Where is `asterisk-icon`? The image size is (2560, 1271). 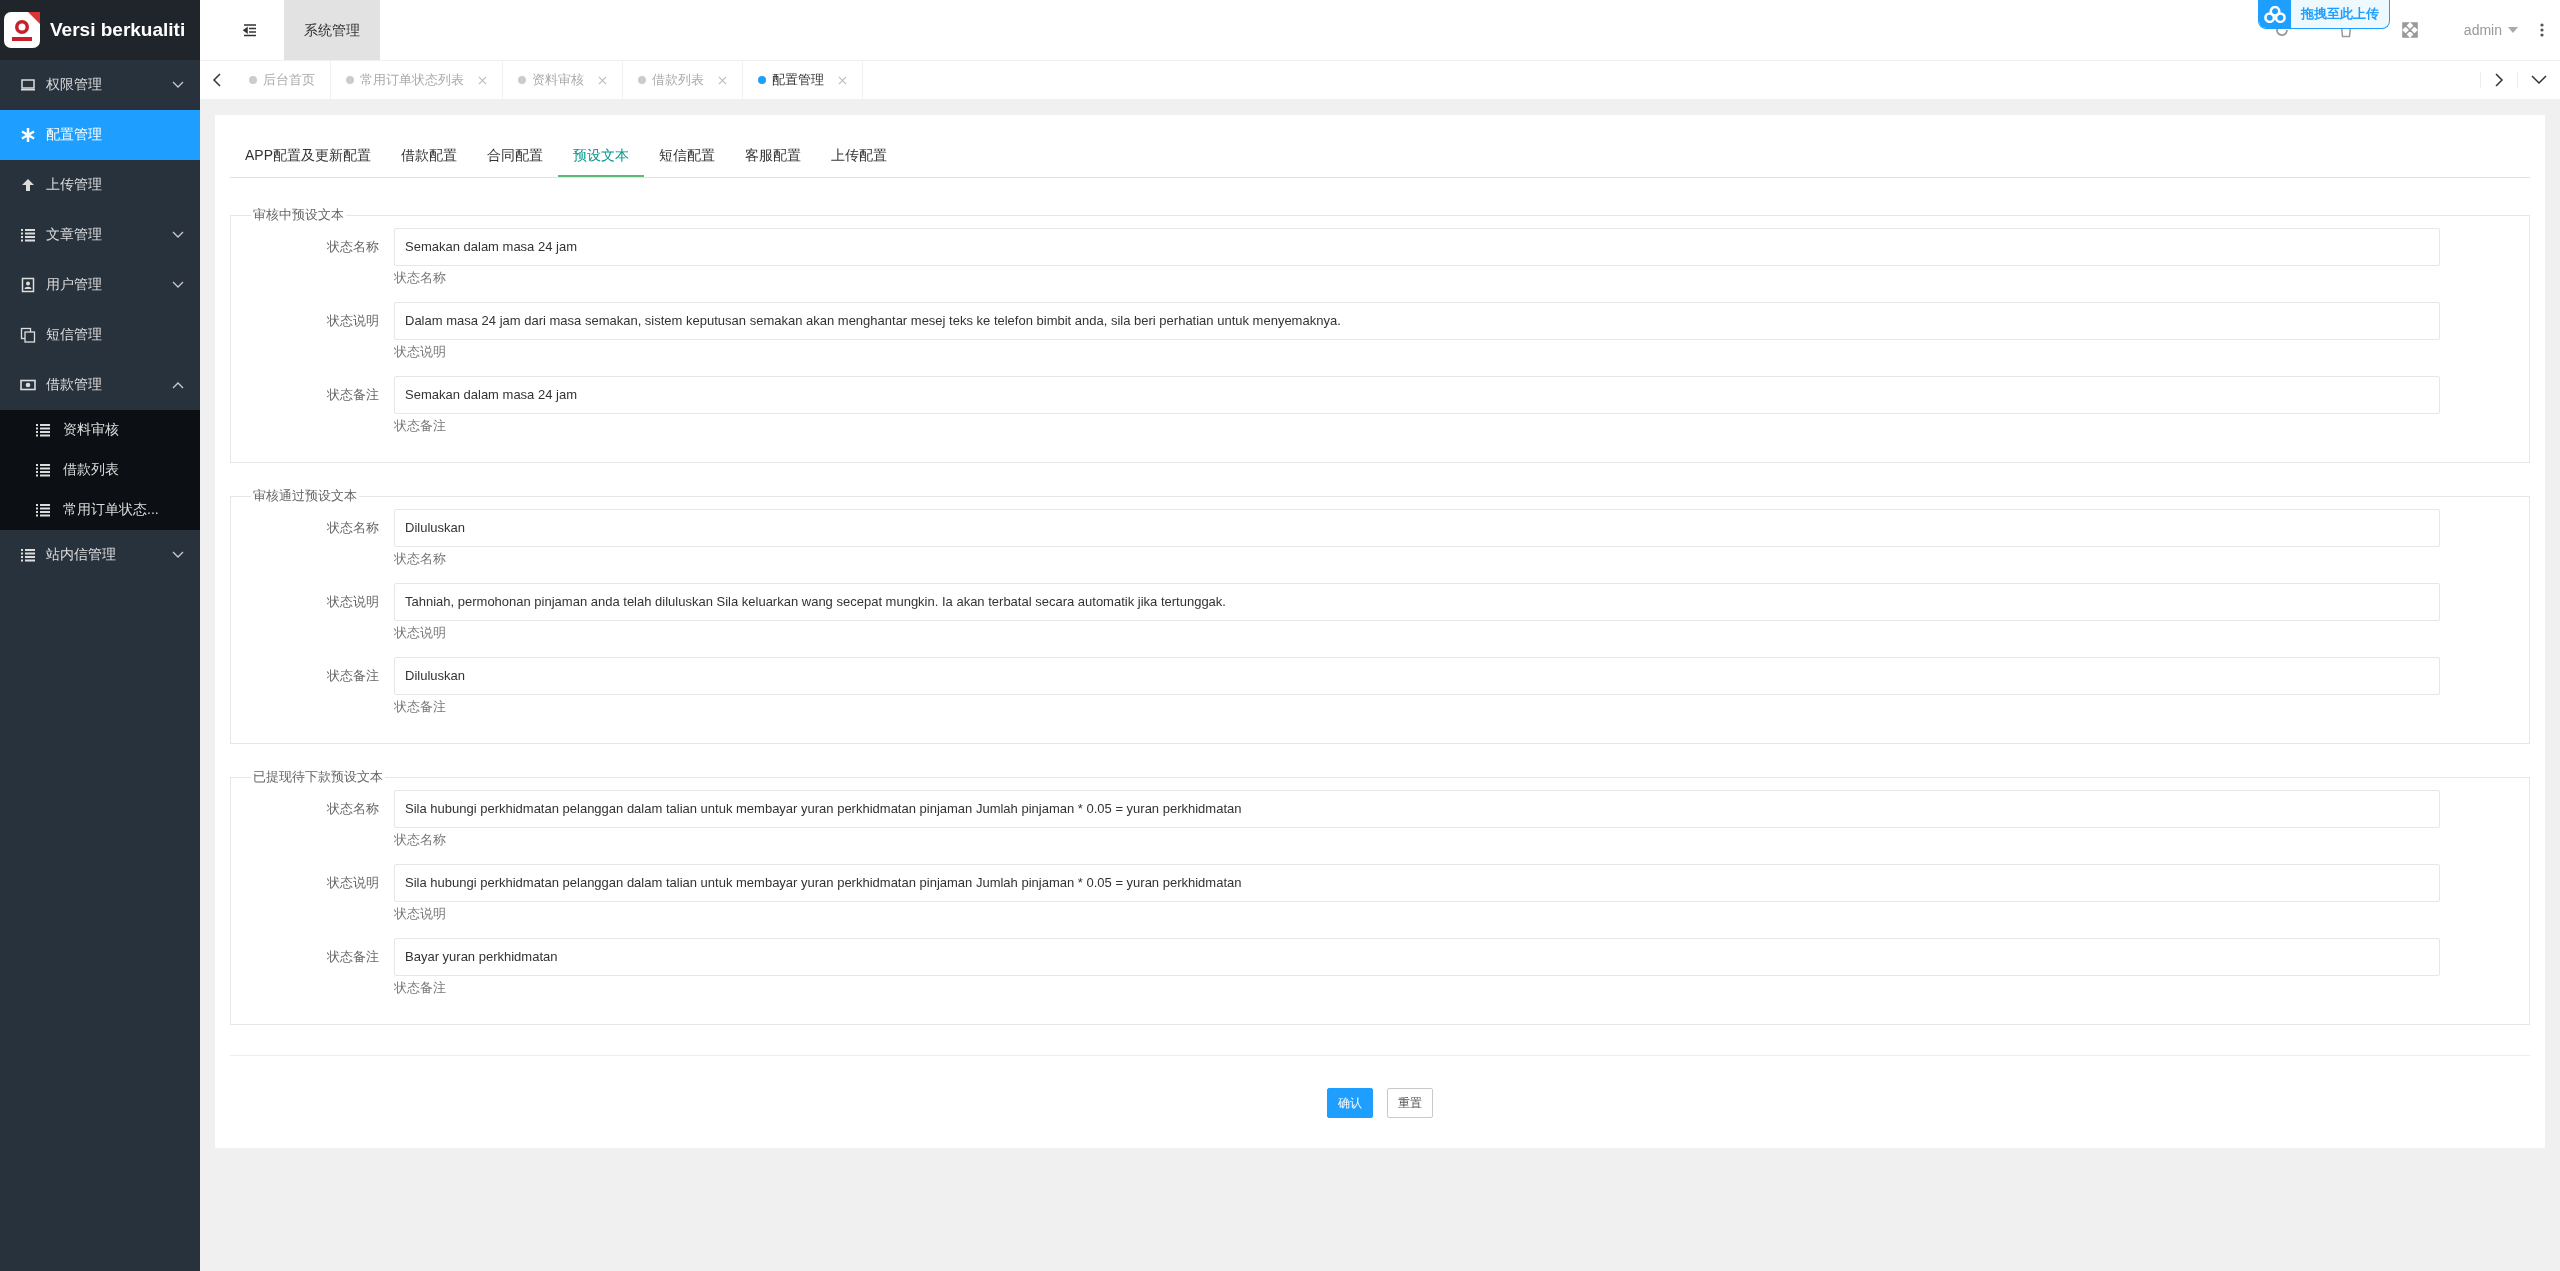 asterisk-icon is located at coordinates (28, 135).